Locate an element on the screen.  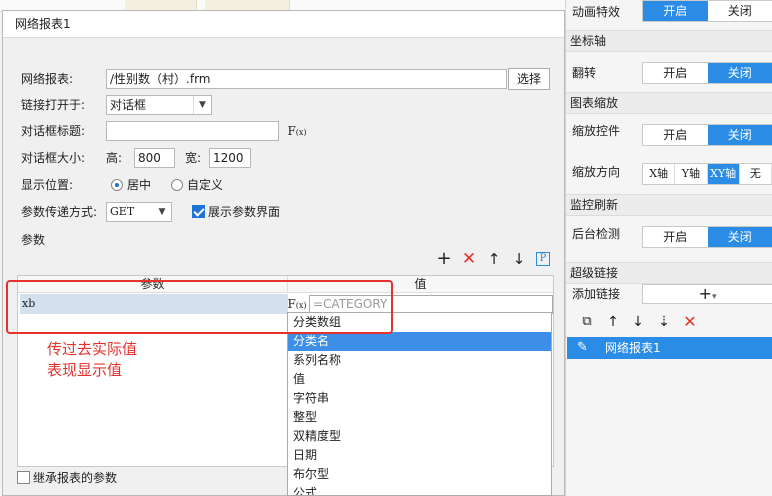
dropdown-item-selected: 分类名 is located at coordinates (419, 341).